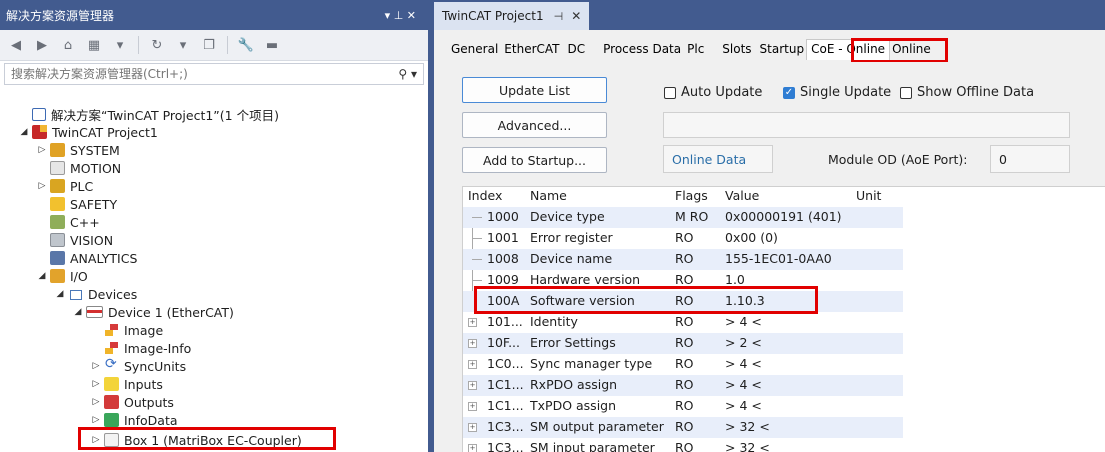  What do you see at coordinates (742, 197) in the screenshot?
I see `column-header-value: Value` at bounding box center [742, 197].